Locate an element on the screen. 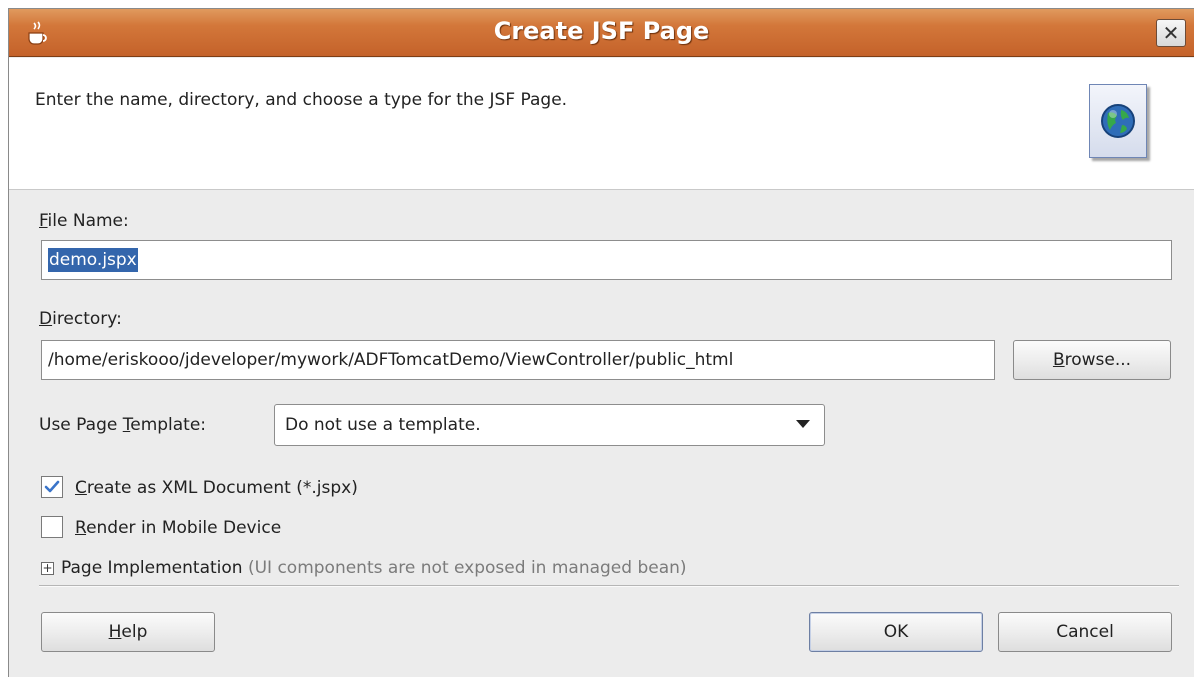 Image resolution: width=1194 pixels, height=677 pixels. file-name-field: demo.jspx is located at coordinates (606, 260).